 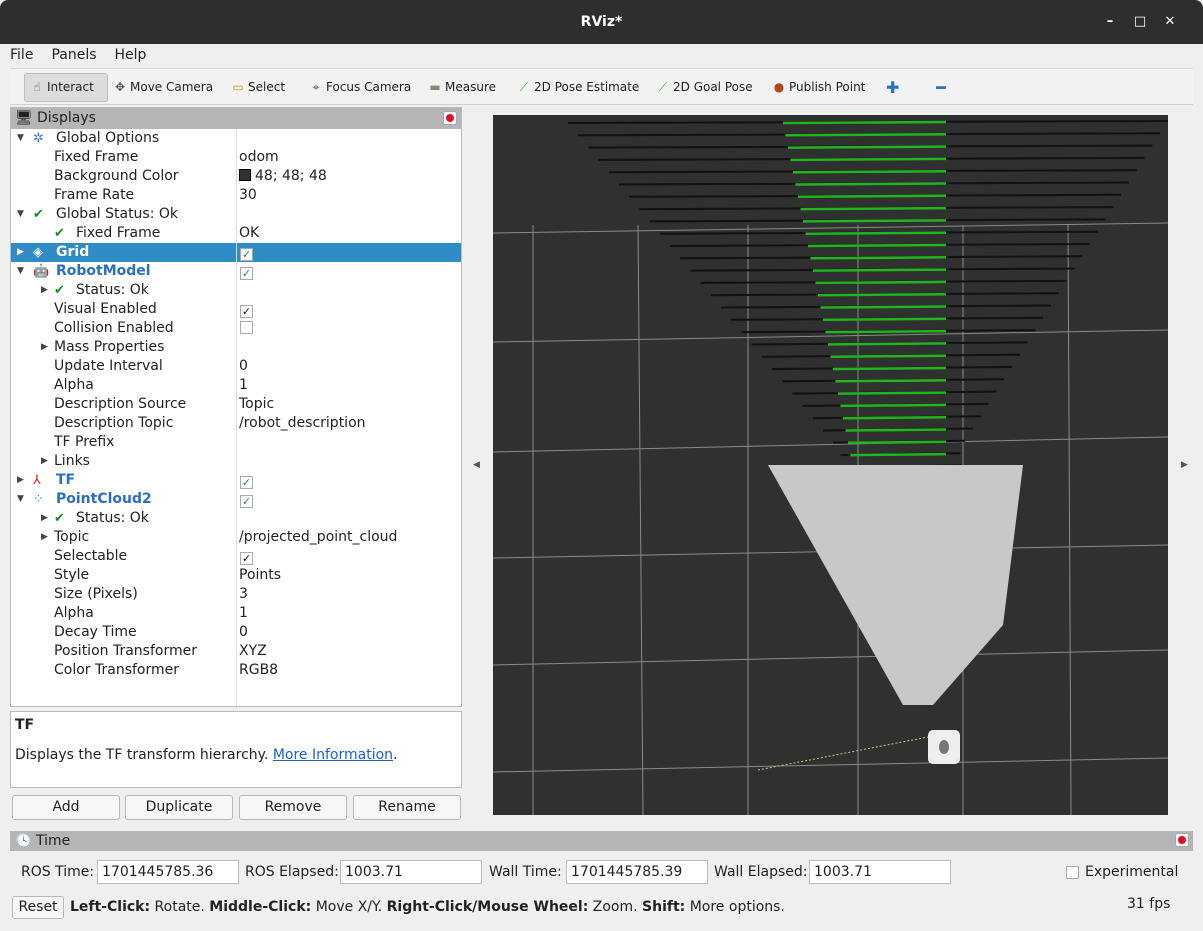 What do you see at coordinates (20, 53) in the screenshot?
I see `menu-file: File` at bounding box center [20, 53].